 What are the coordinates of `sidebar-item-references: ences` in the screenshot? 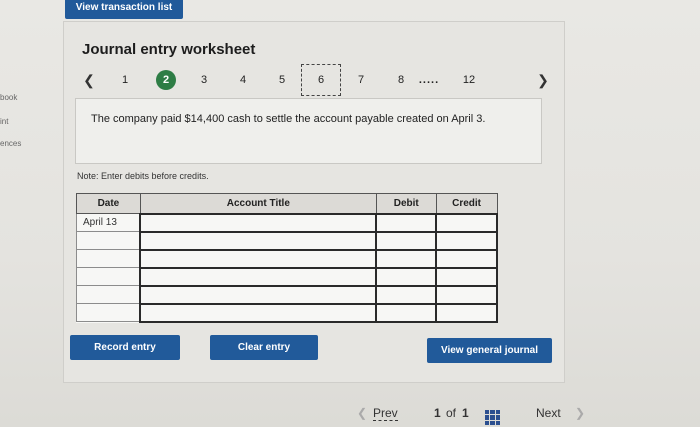 It's located at (10, 143).